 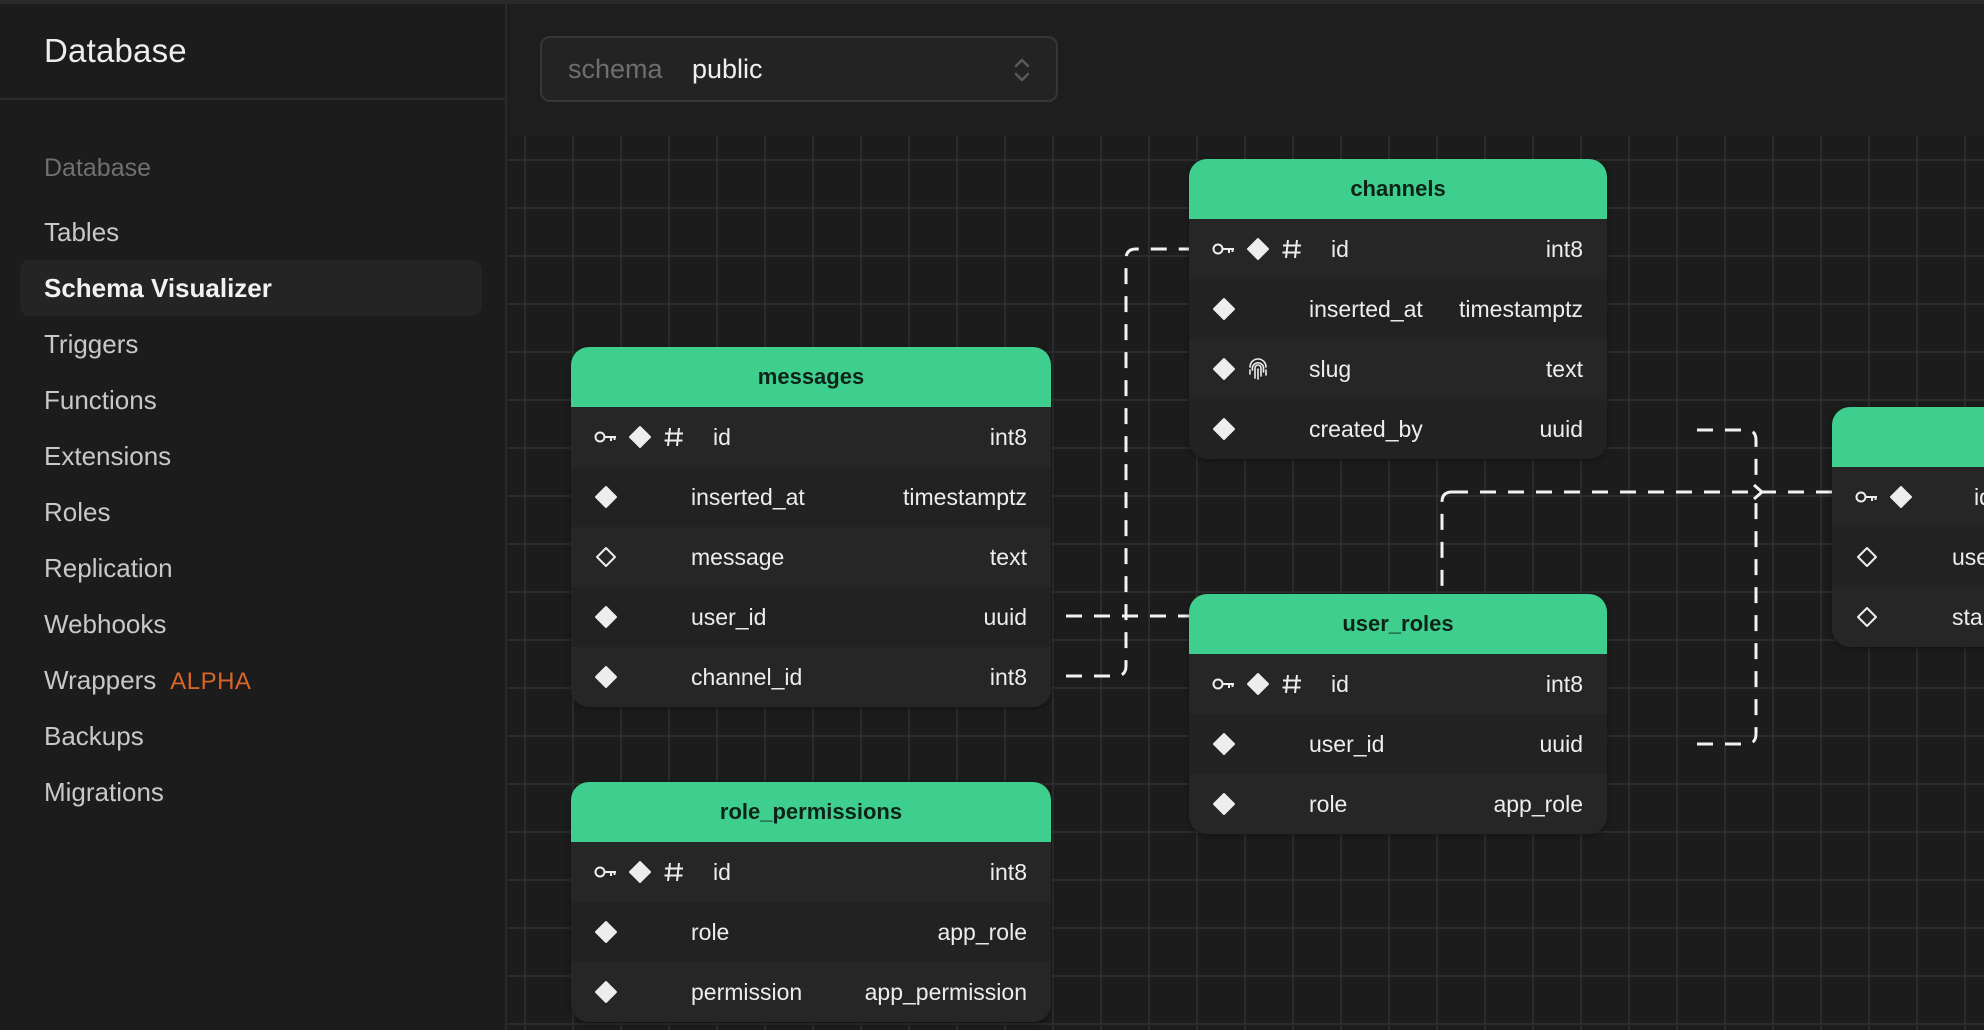 I want to click on schema-select-label: schema, so click(x=615, y=69).